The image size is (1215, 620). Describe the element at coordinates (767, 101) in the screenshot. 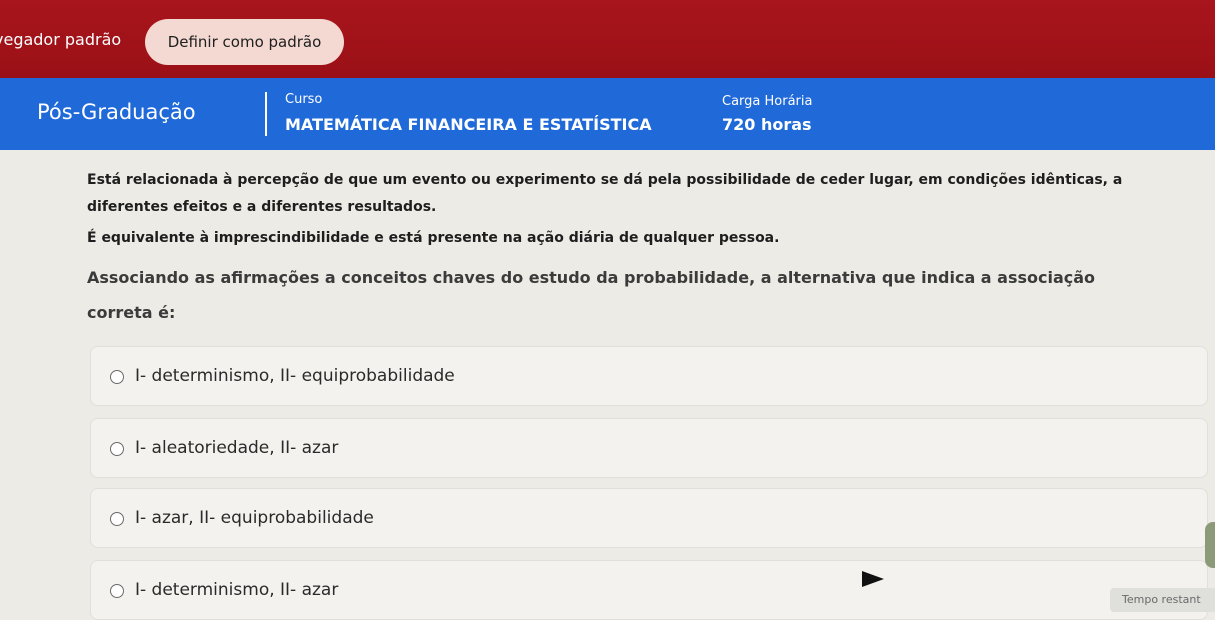

I see `hours-caption: Carga Horária` at that location.